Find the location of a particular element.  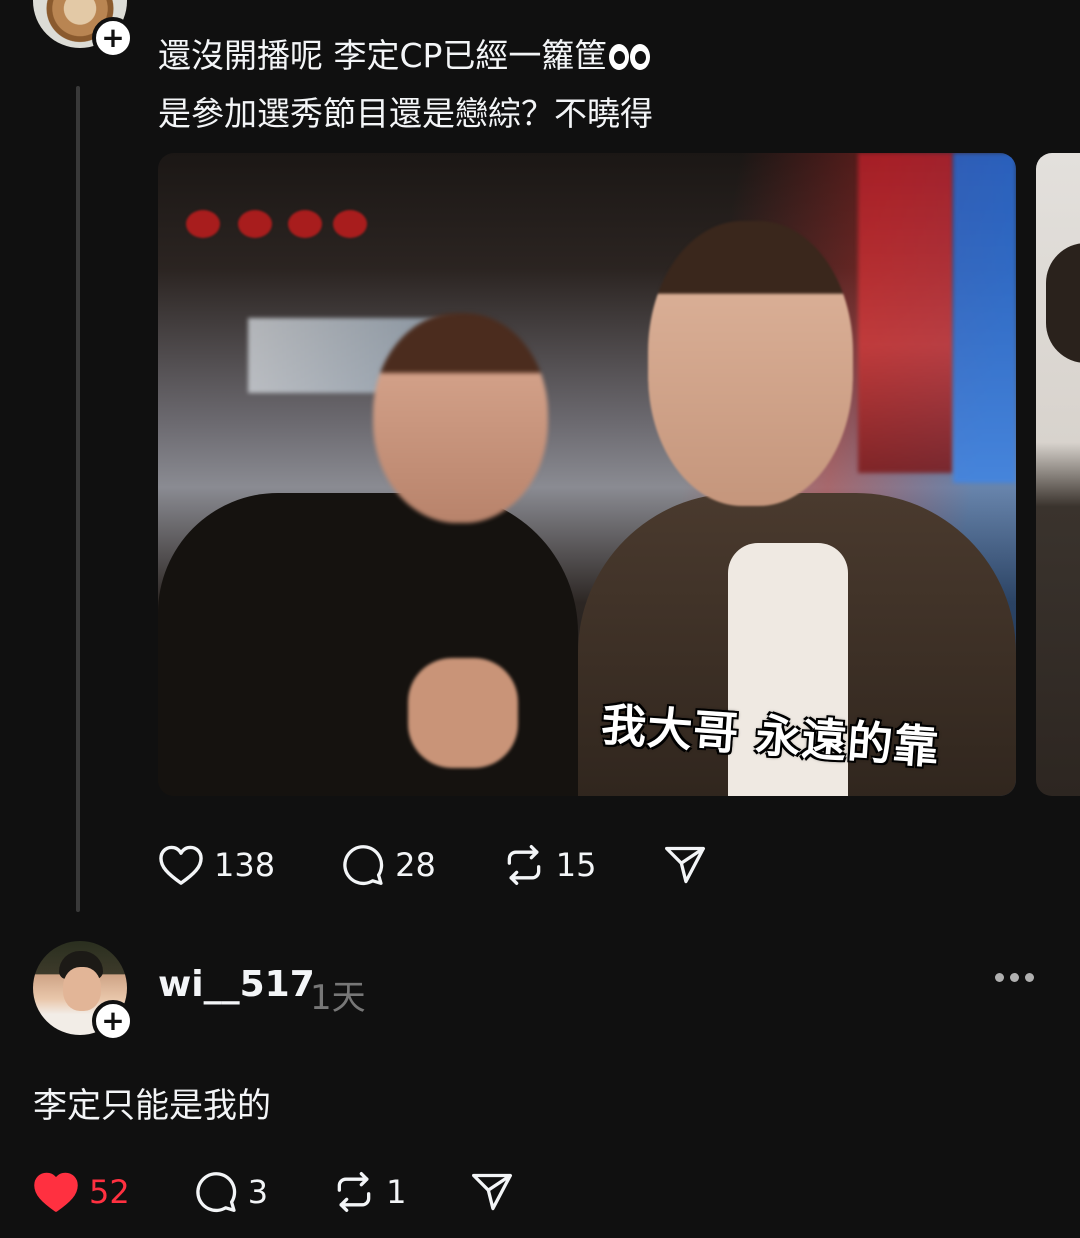

next-image-preview is located at coordinates (1058, 474).